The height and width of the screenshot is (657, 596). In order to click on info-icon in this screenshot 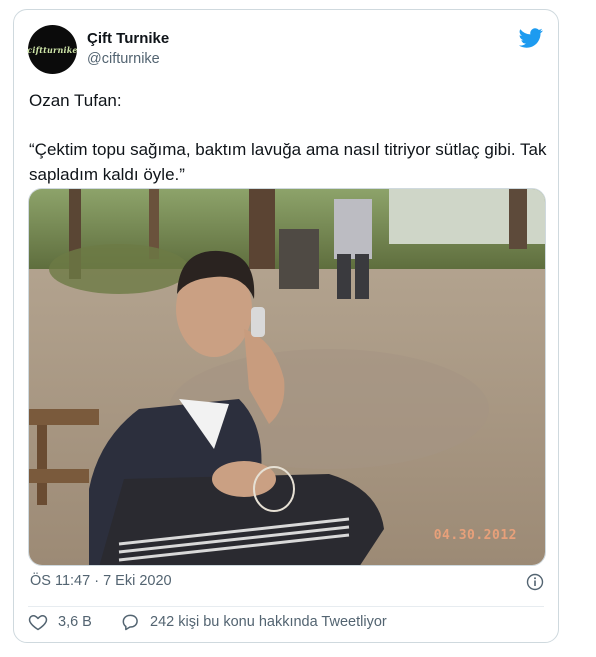, I will do `click(535, 582)`.